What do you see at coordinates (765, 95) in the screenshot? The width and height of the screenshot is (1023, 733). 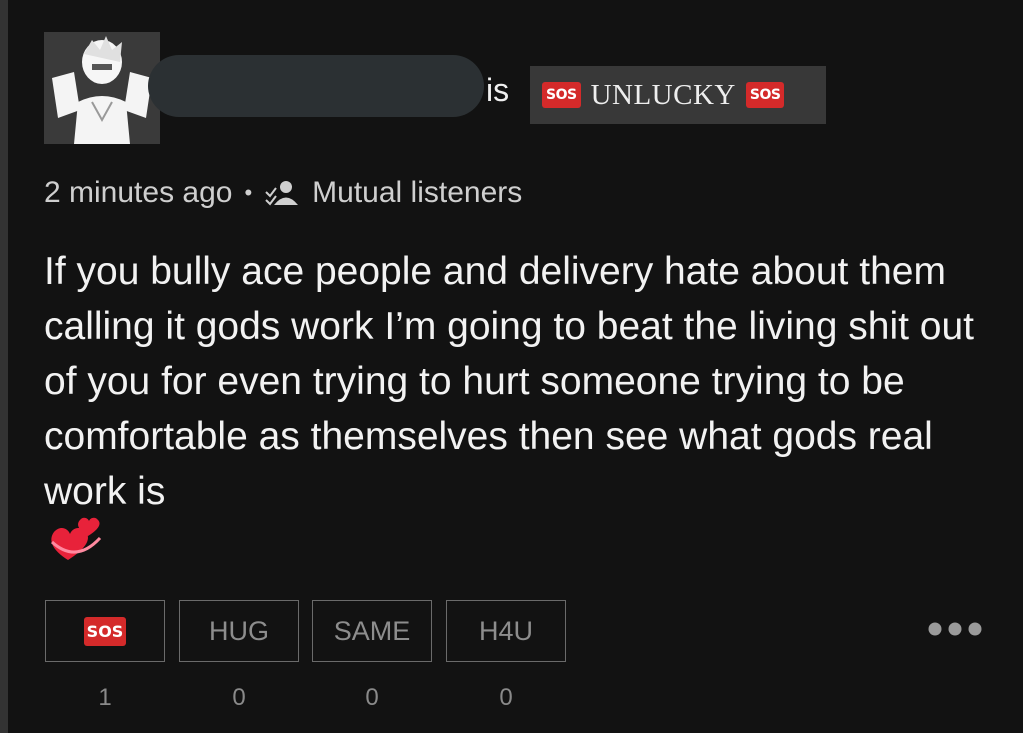 I see `sos-badge-right: SOS` at bounding box center [765, 95].